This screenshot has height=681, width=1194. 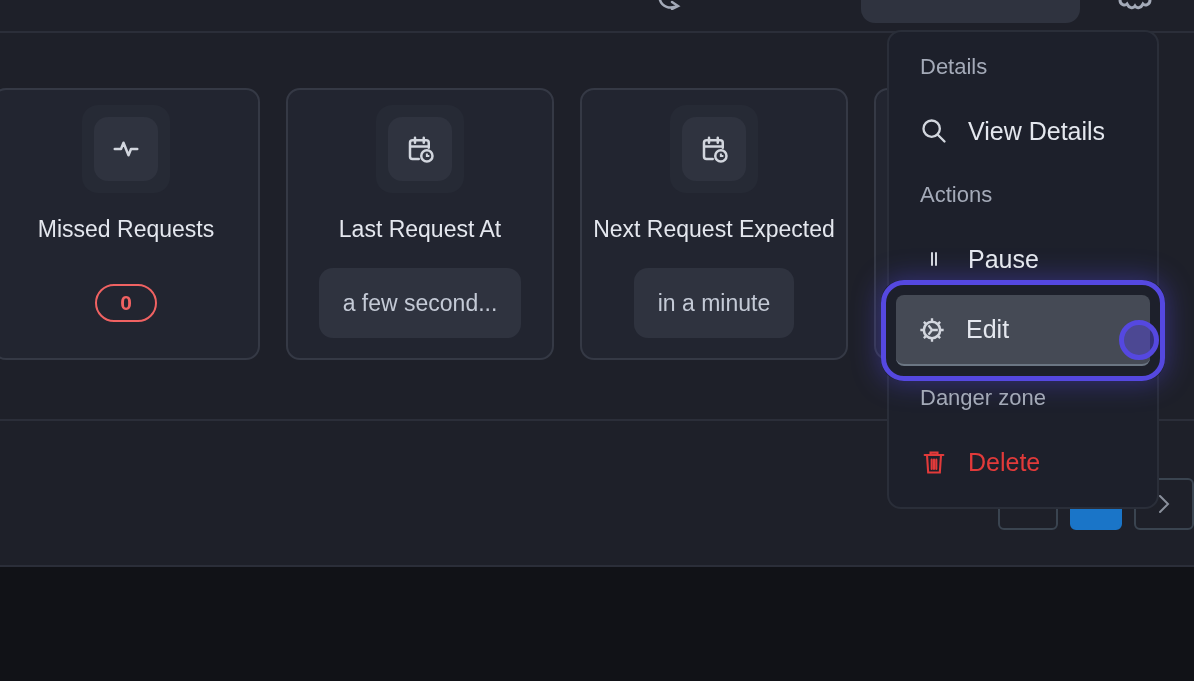 I want to click on stat-label: Last Request At, so click(x=420, y=229).